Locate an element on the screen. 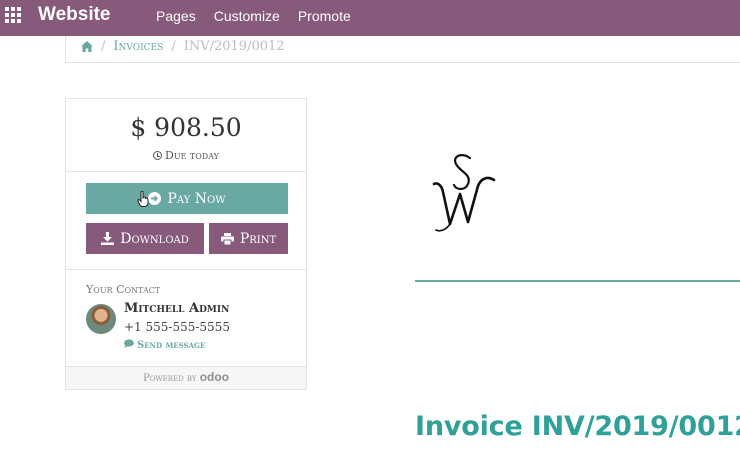 The height and width of the screenshot is (450, 740). company-logo is located at coordinates (465, 194).